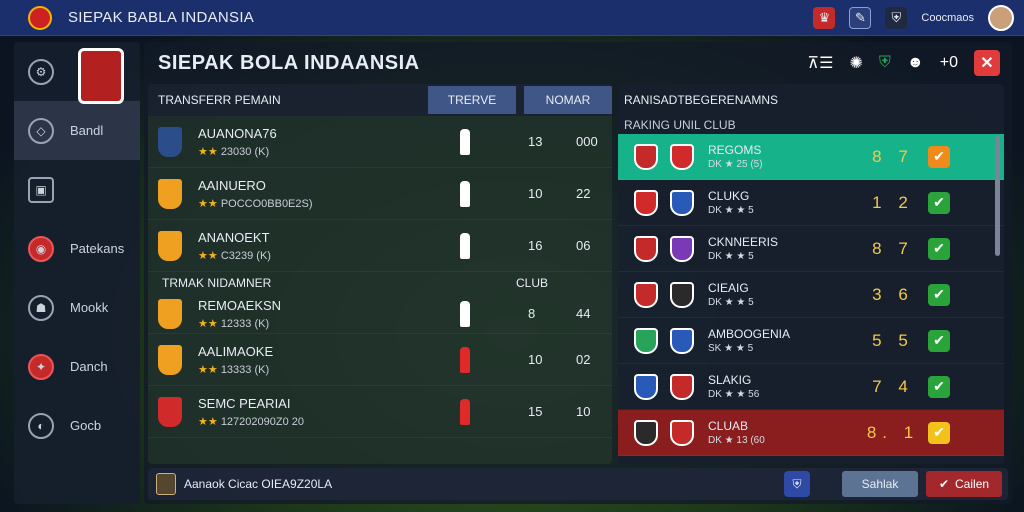 The height and width of the screenshot is (512, 1024). I want to click on player-row: ANANOEKT ★★ C3239 (K) 16 06, so click(380, 246).